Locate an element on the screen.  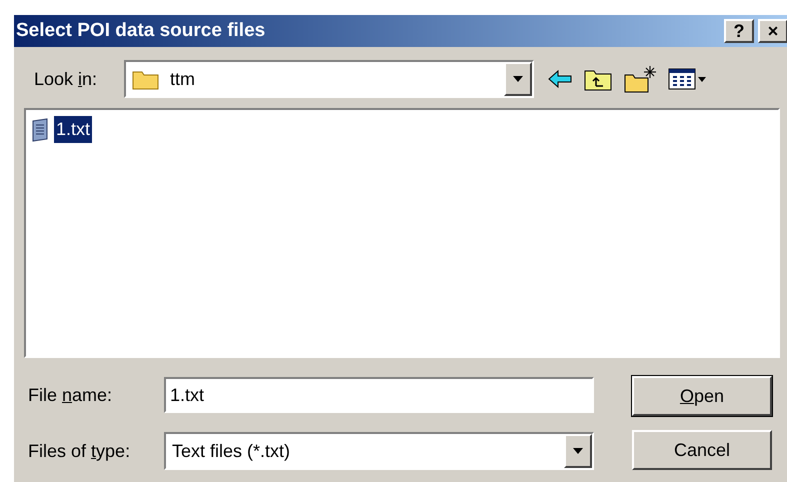
file-type-dropdown: Text files (*.txt) is located at coordinates (379, 451).